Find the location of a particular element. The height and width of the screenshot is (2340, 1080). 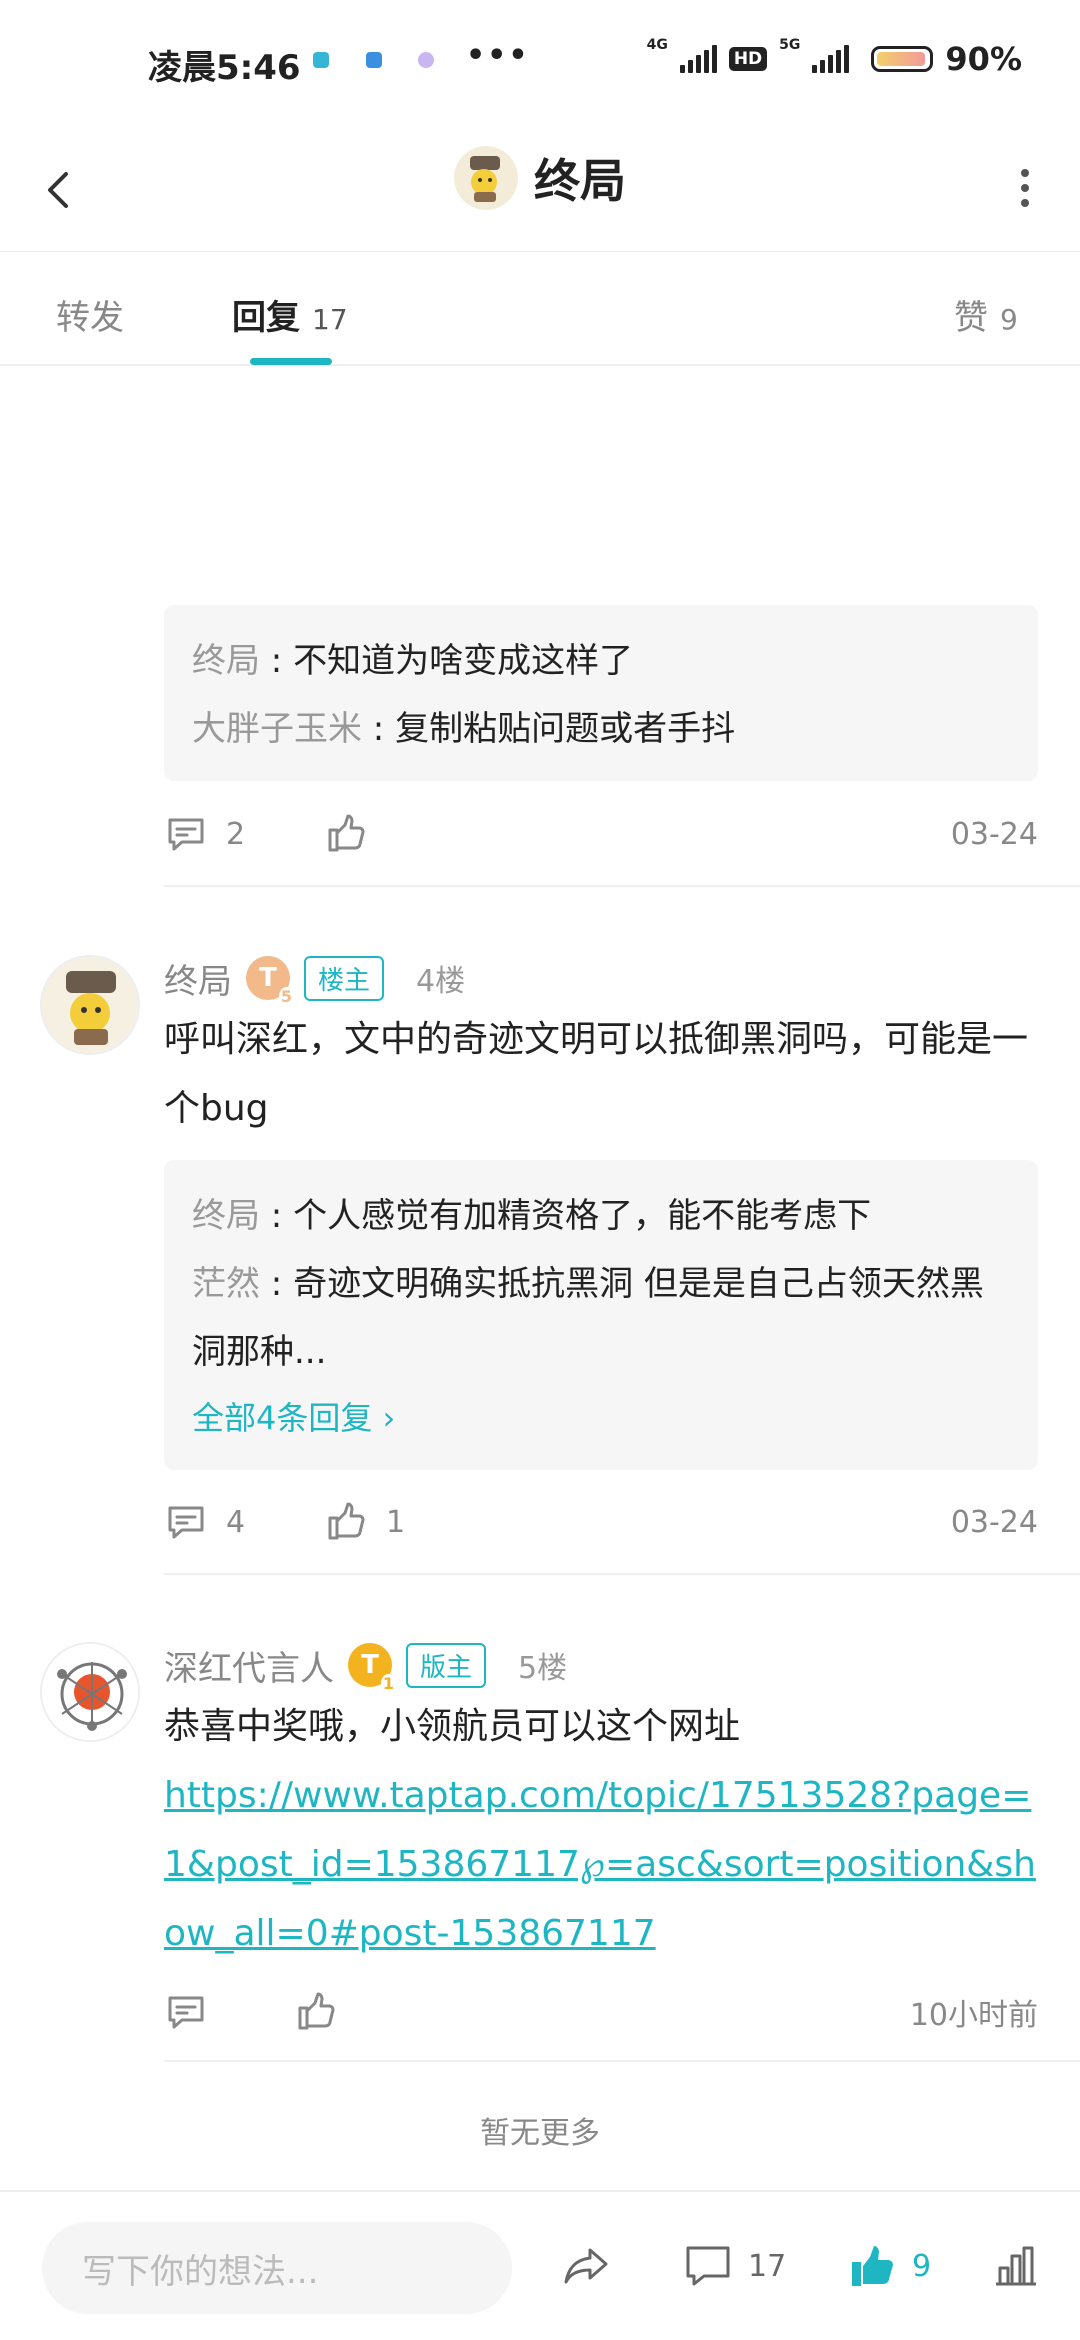

like-button: 9 is located at coordinates (888, 2266).